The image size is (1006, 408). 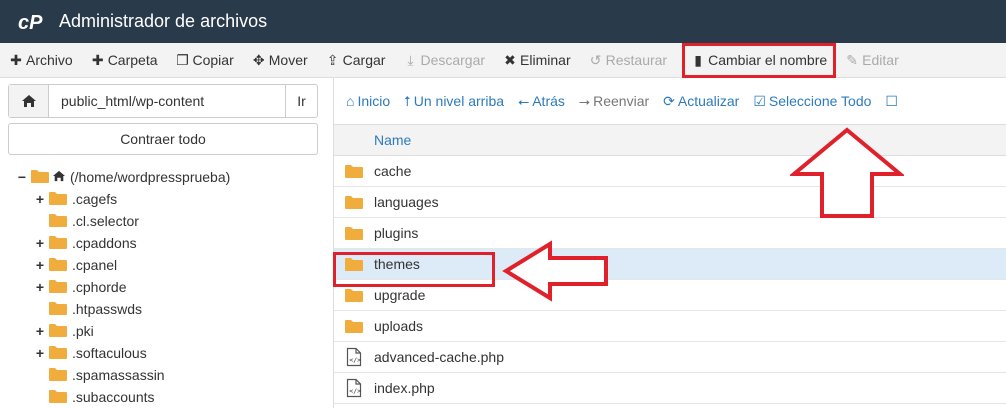 I want to click on arrow-right-icon: ⭢, so click(x=584, y=100).